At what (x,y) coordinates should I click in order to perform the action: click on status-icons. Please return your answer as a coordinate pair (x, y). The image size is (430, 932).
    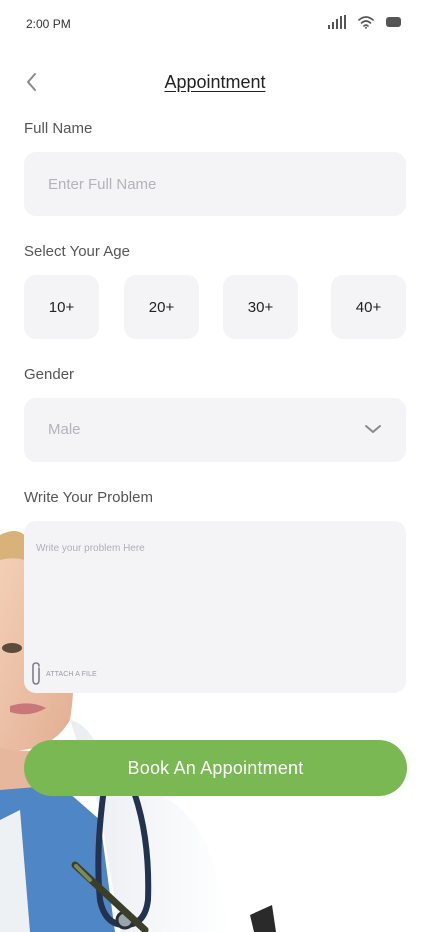
    Looking at the image, I should click on (365, 22).